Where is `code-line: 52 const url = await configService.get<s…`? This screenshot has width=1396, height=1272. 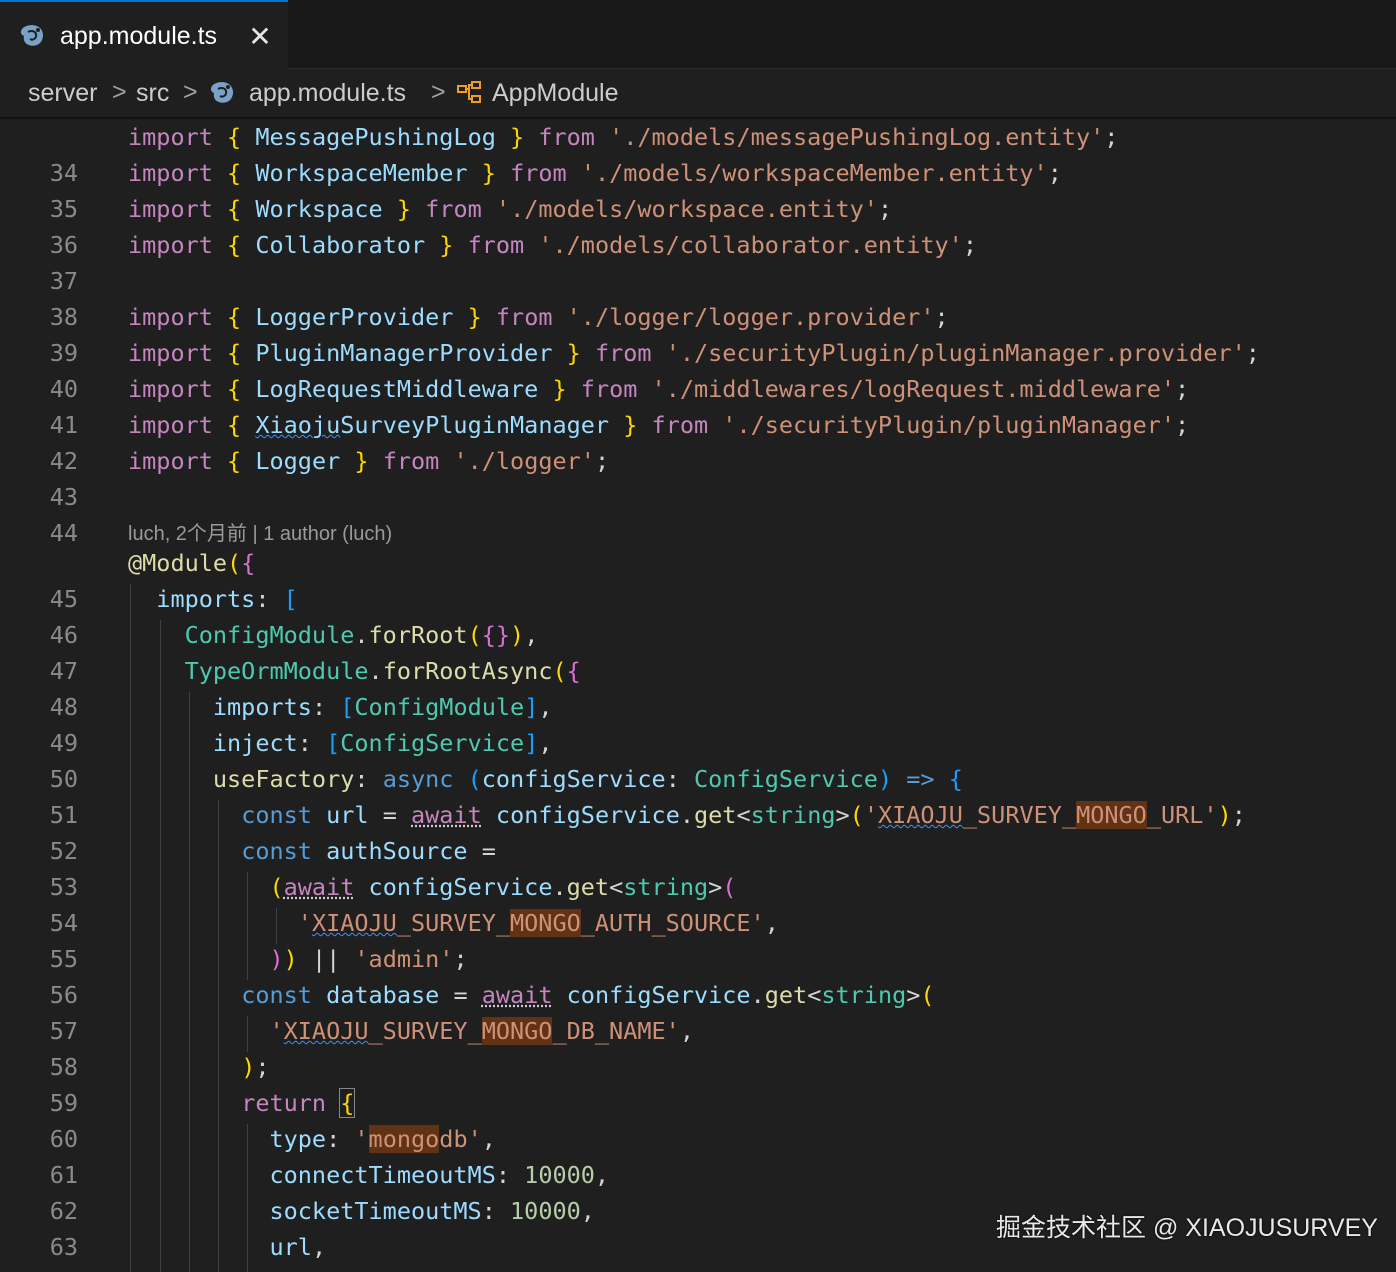
code-line: 52 const url = await configService.get<s… is located at coordinates (698, 831).